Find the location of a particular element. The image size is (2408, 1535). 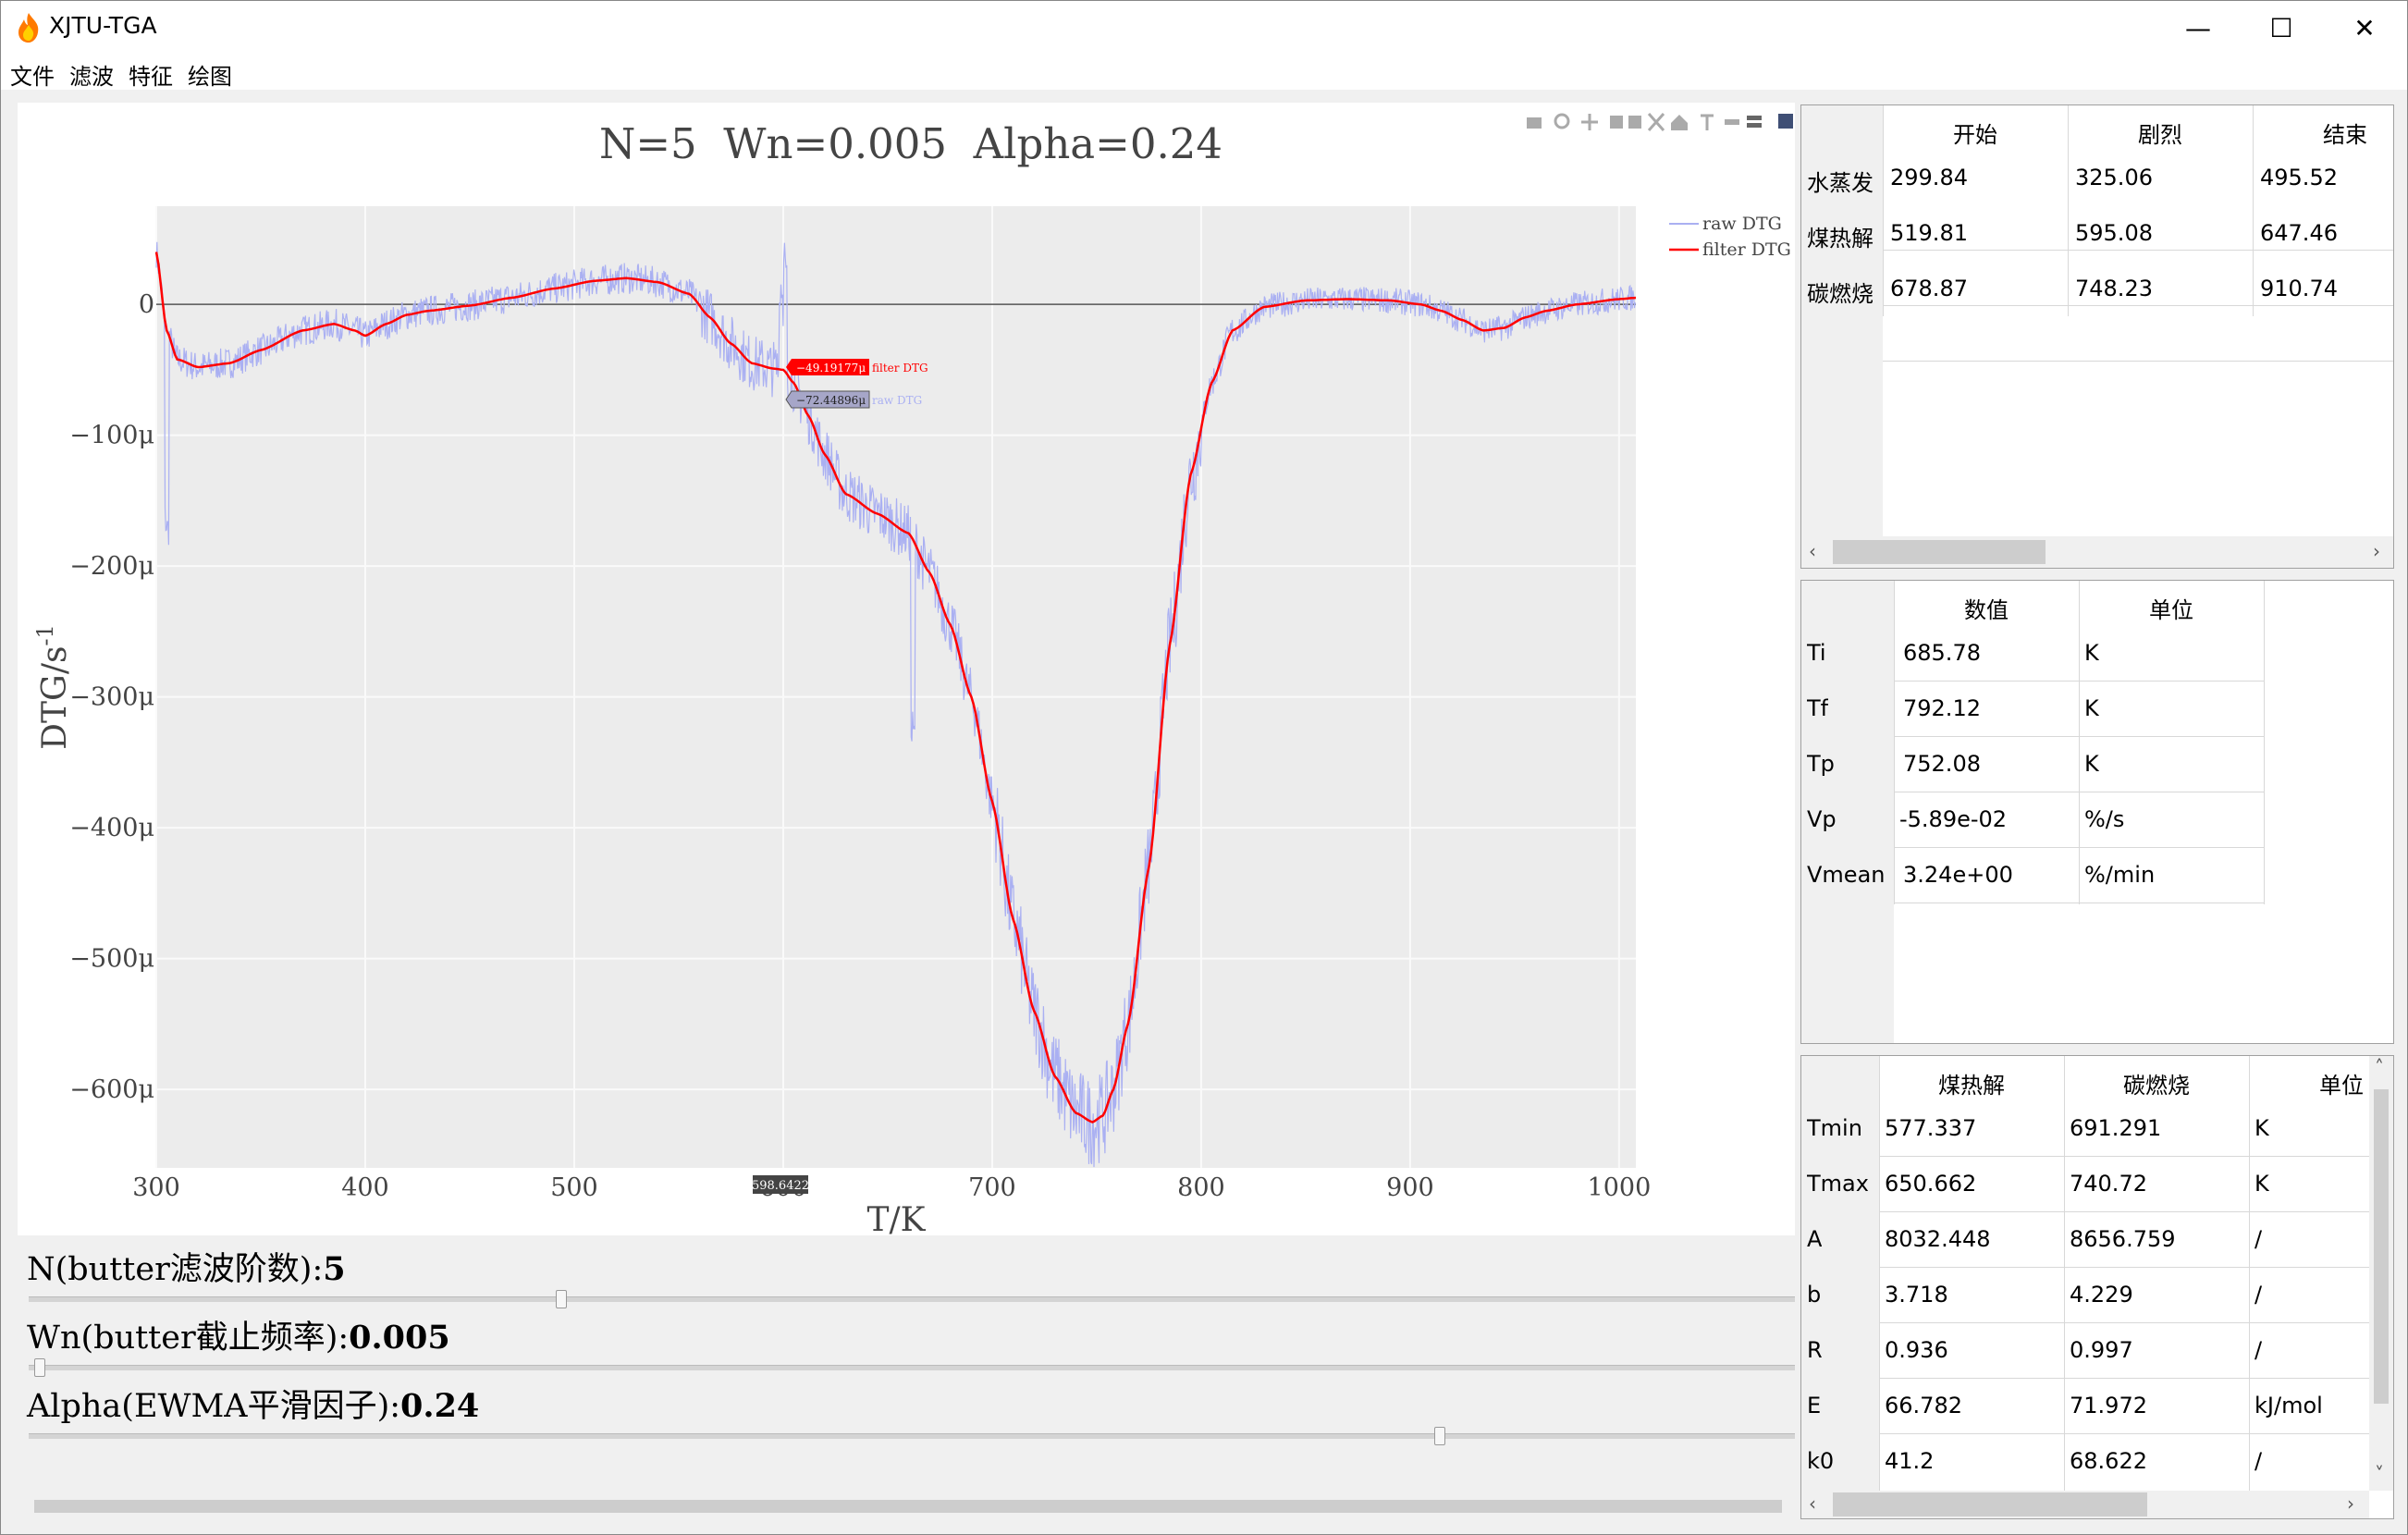

param-row-label: Tp is located at coordinates (1821, 764).